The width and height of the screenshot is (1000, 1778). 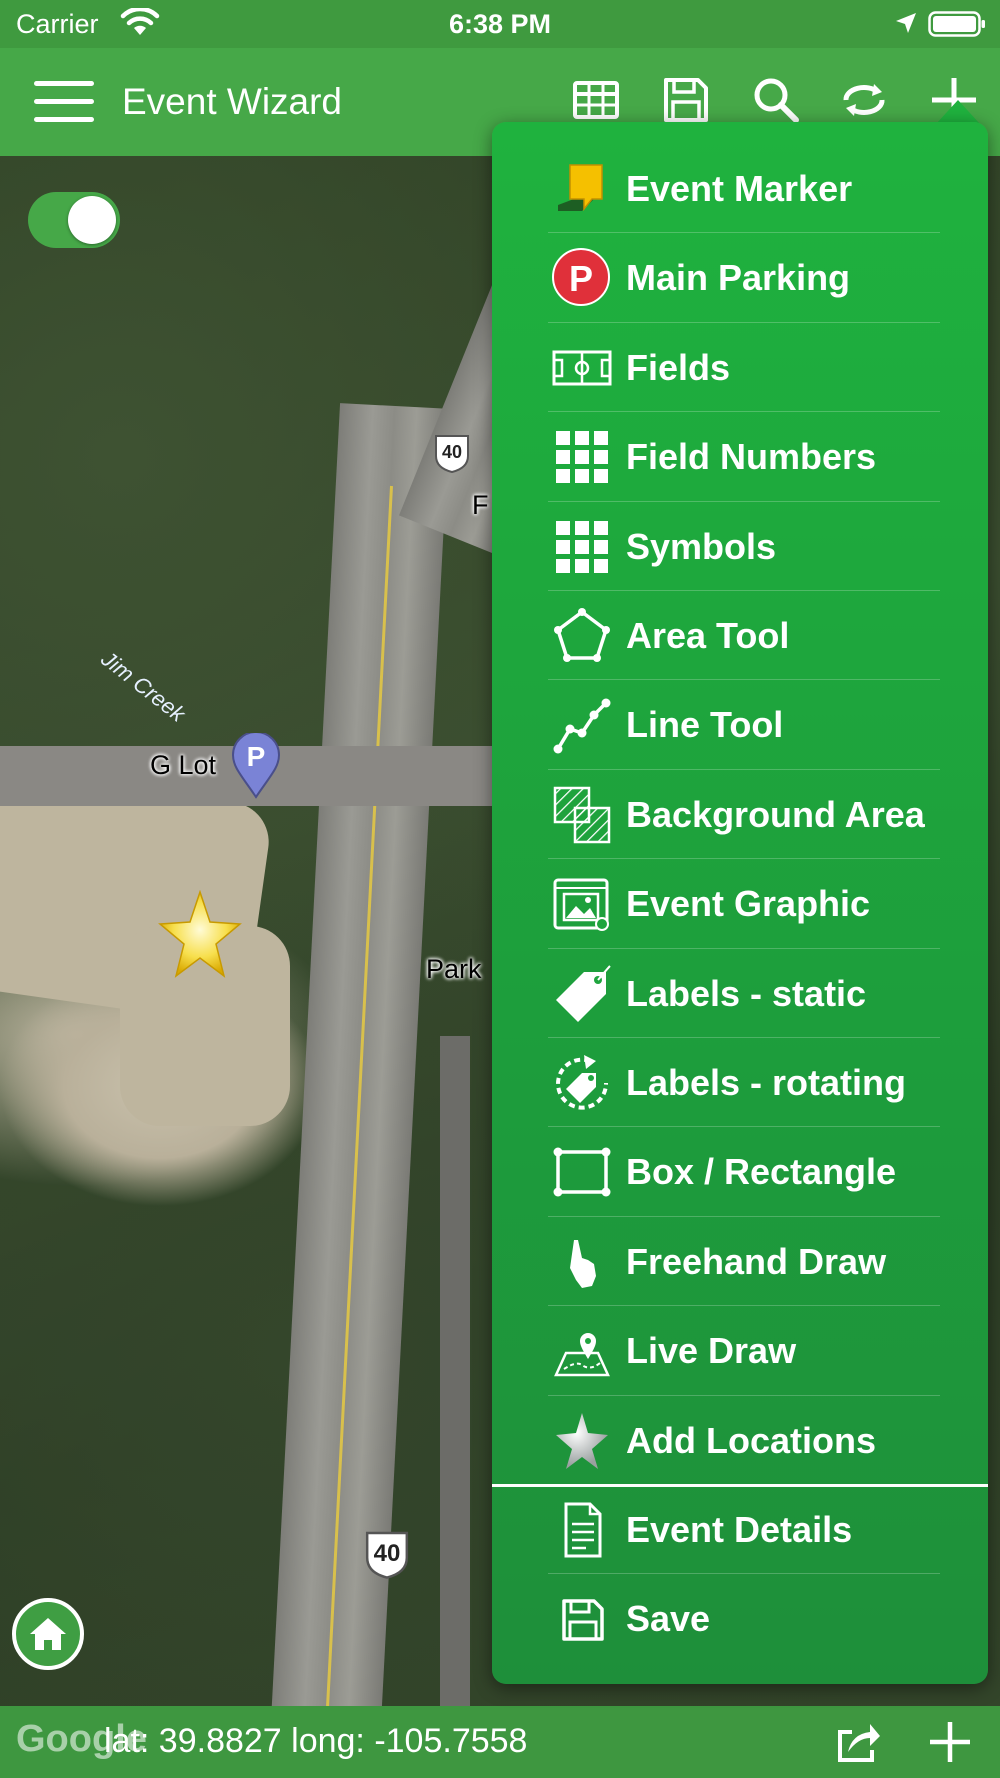 What do you see at coordinates (358, 1054) in the screenshot?
I see `highway` at bounding box center [358, 1054].